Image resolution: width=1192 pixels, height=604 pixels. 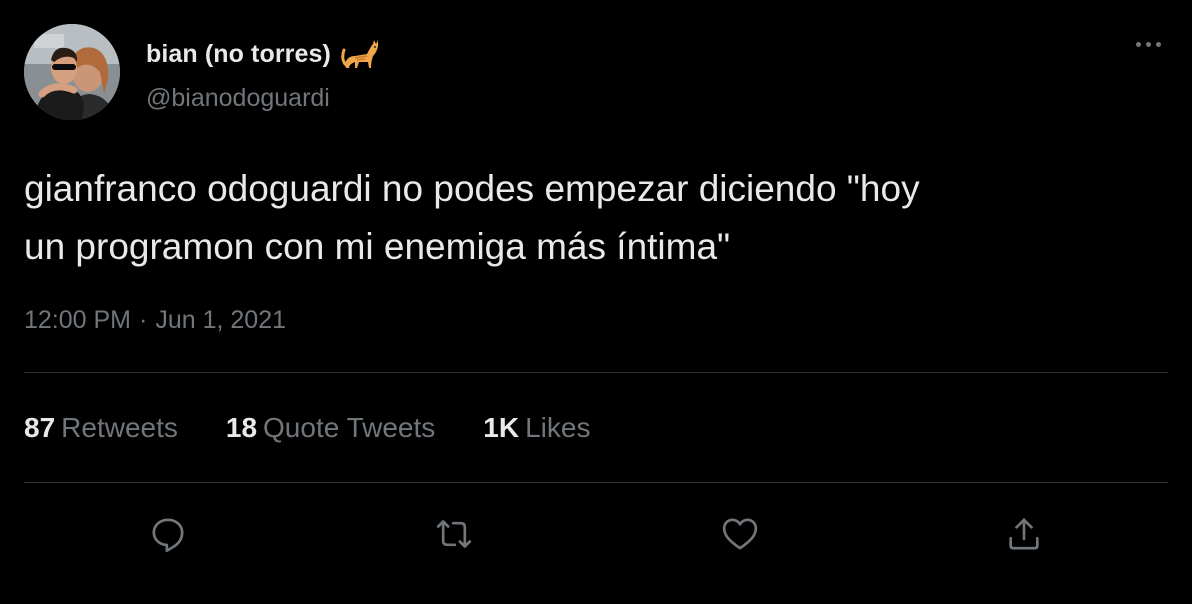 I want to click on like-button, so click(x=740, y=534).